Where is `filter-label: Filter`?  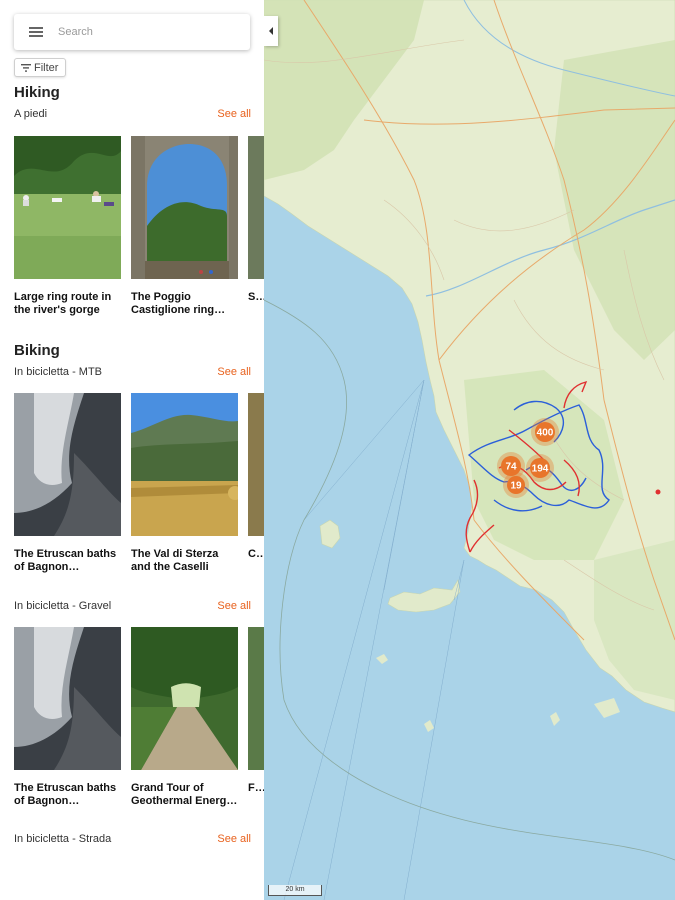 filter-label: Filter is located at coordinates (46, 67).